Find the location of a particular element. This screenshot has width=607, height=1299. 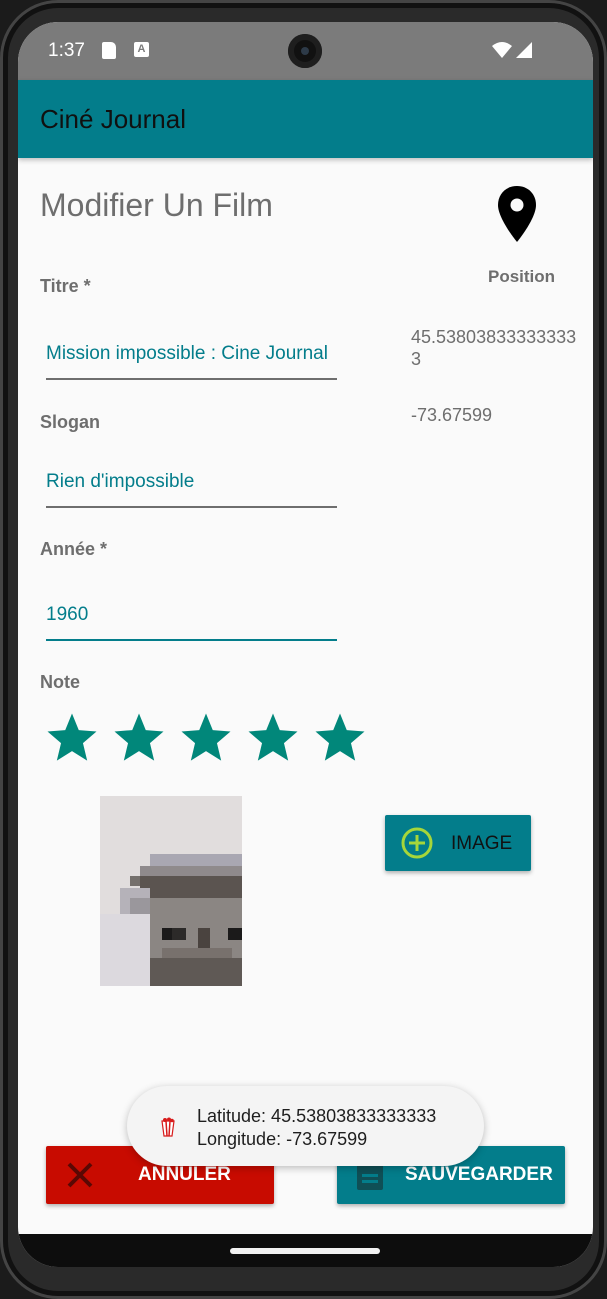

longitude-value: -73.67599 is located at coordinates (452, 415).